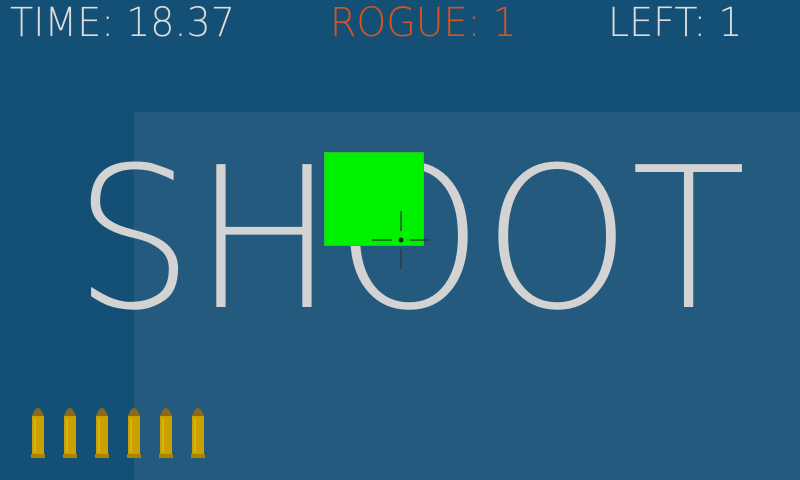 This screenshot has height=480, width=800. Describe the element at coordinates (675, 23) in the screenshot. I see `left-counter: LEFT: 1` at that location.